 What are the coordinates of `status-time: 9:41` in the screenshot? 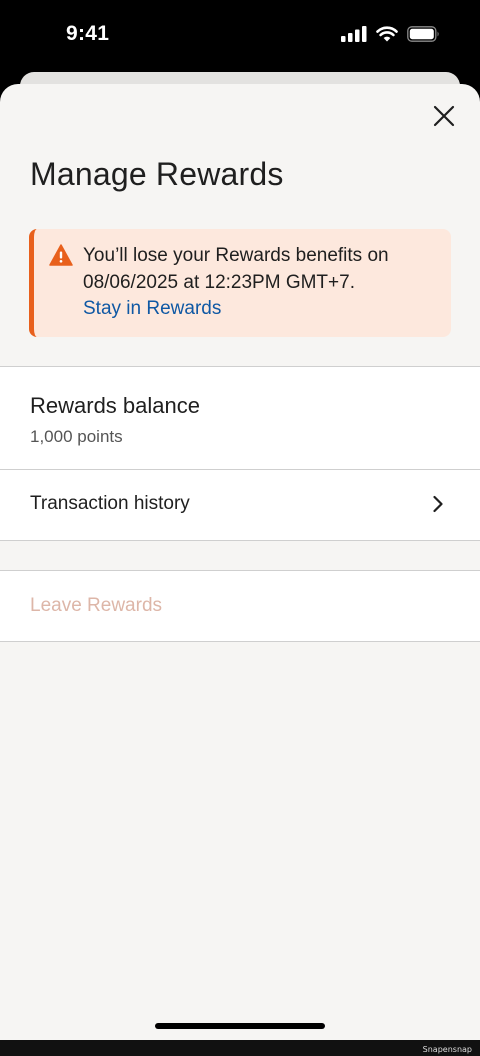 It's located at (88, 33).